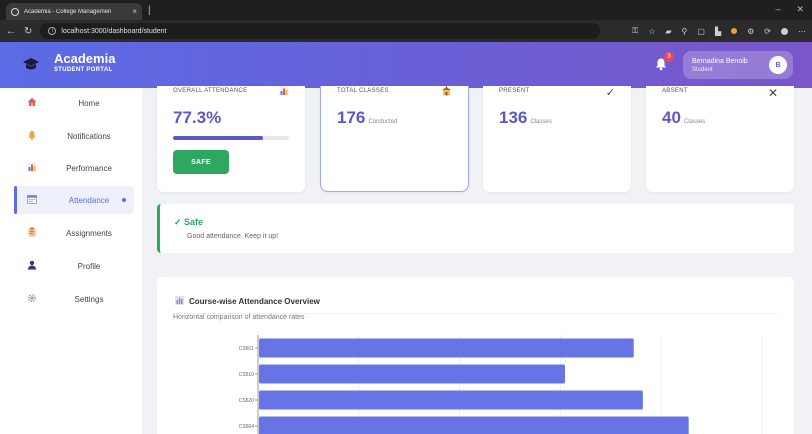  I want to click on sidebar-item-notifications: Notifications, so click(74, 136).